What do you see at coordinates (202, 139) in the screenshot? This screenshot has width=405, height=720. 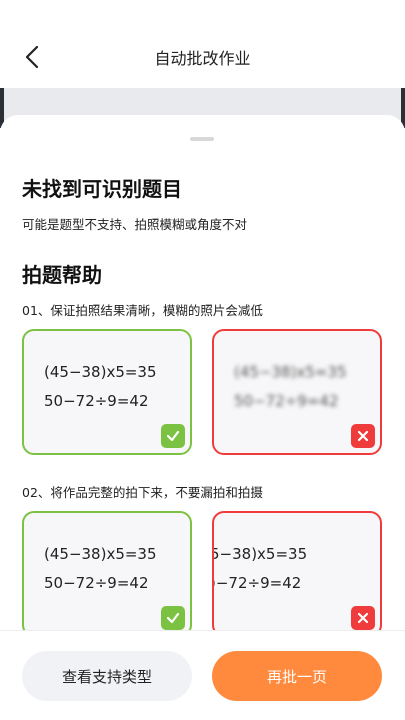 I see `sheet-drag-handle` at bounding box center [202, 139].